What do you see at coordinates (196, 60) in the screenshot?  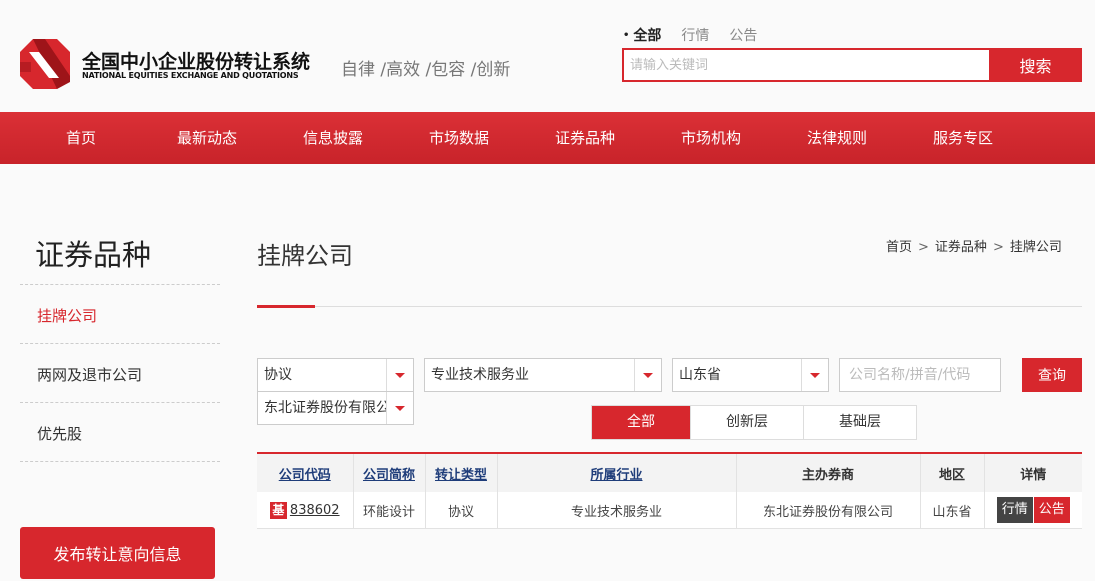 I see `logo-title-cn: 全国中小企业股份转让系统` at bounding box center [196, 60].